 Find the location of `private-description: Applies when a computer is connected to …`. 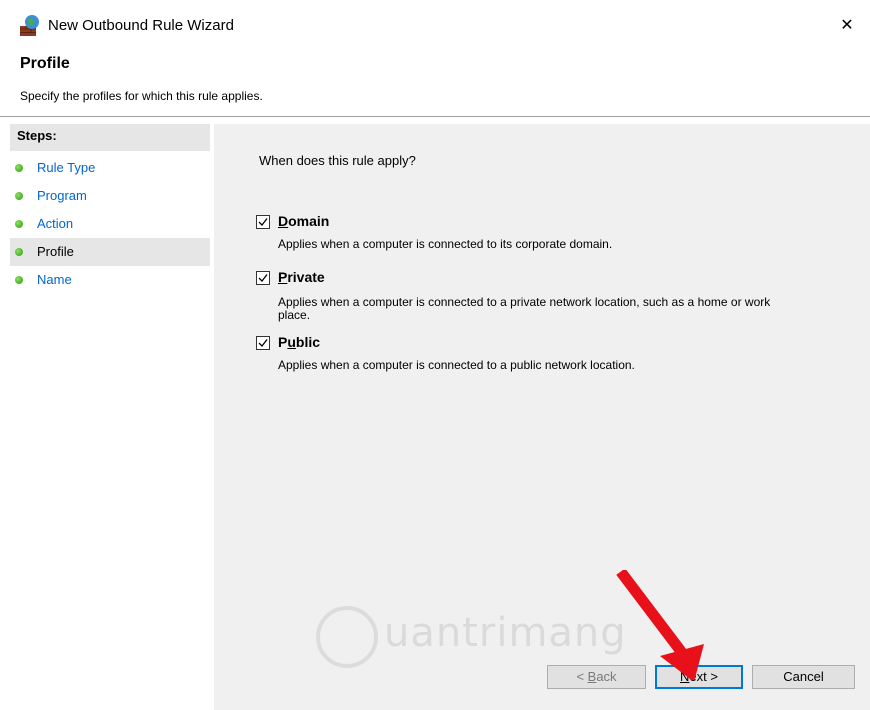

private-description: Applies when a computer is connected to … is located at coordinates (524, 308).